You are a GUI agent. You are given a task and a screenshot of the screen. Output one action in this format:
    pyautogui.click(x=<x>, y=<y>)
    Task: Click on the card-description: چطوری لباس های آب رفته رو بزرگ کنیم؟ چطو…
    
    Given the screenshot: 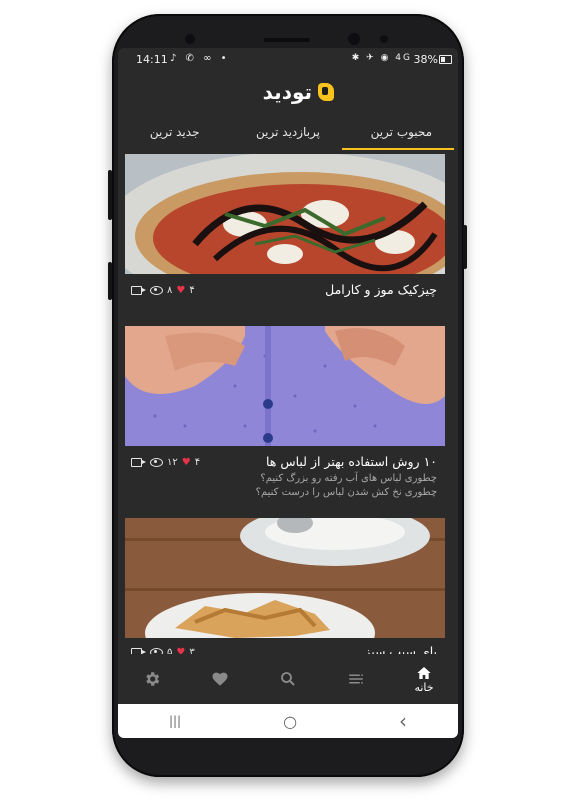 What is the action you would take?
    pyautogui.click(x=346, y=486)
    